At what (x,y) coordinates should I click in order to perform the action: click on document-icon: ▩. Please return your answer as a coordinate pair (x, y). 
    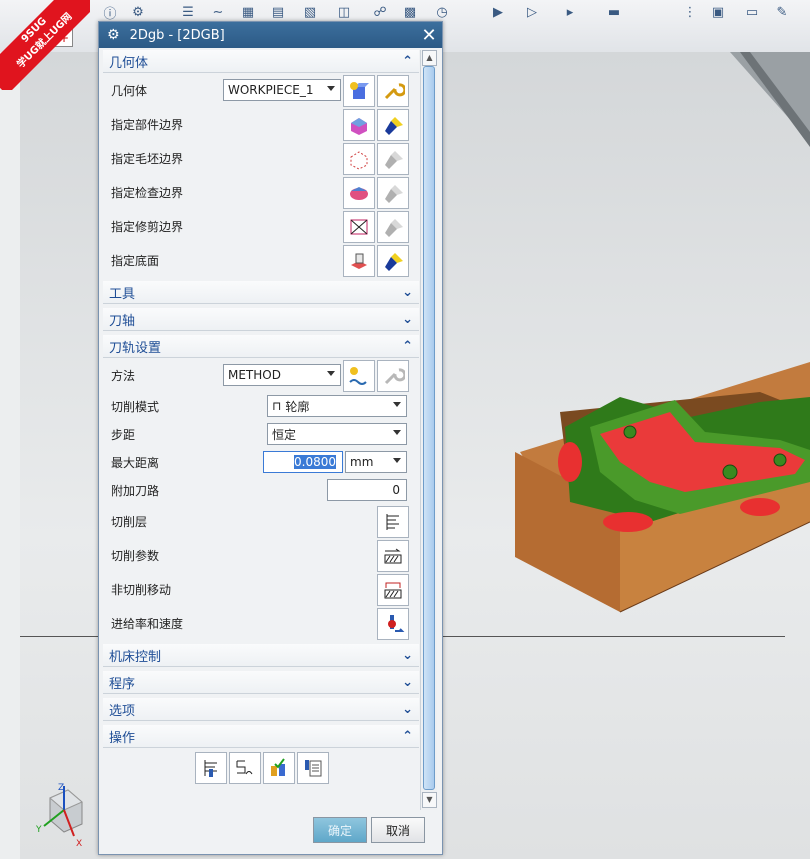
    Looking at the image, I should click on (410, 12).